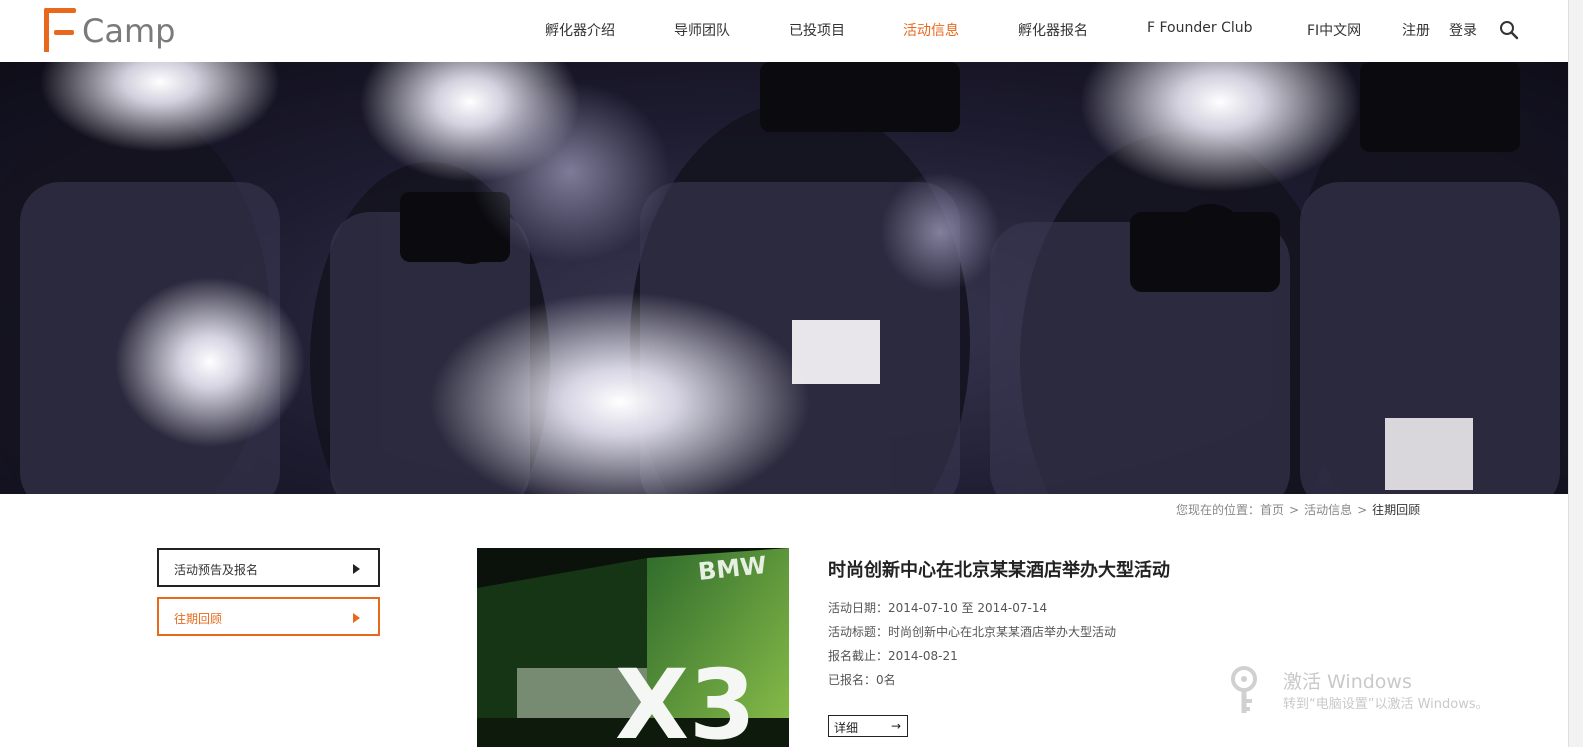 The height and width of the screenshot is (747, 1583). I want to click on detail-button-label: 详细, so click(846, 728).